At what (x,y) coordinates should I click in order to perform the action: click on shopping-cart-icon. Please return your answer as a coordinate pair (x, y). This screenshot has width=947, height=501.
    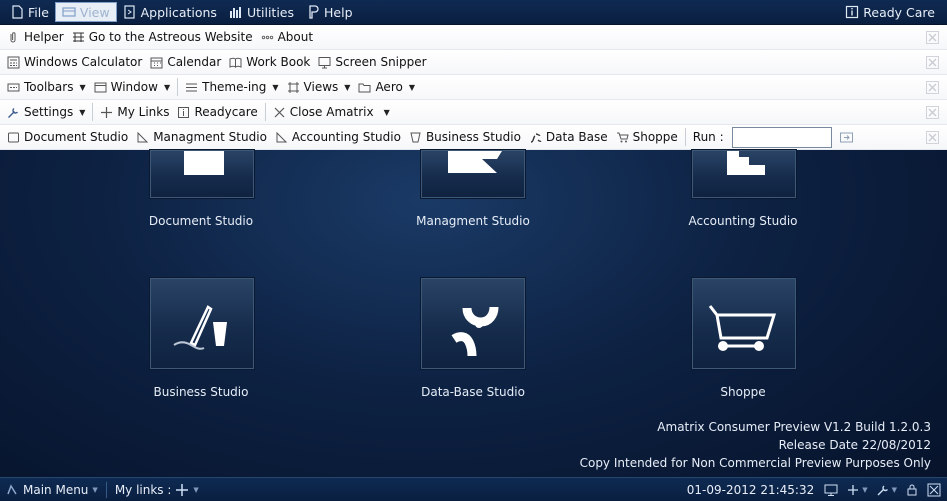
    Looking at the image, I should click on (622, 137).